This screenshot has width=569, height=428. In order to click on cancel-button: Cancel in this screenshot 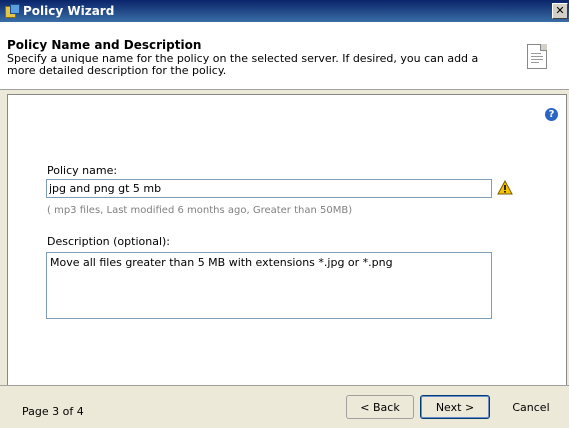, I will do `click(531, 407)`.